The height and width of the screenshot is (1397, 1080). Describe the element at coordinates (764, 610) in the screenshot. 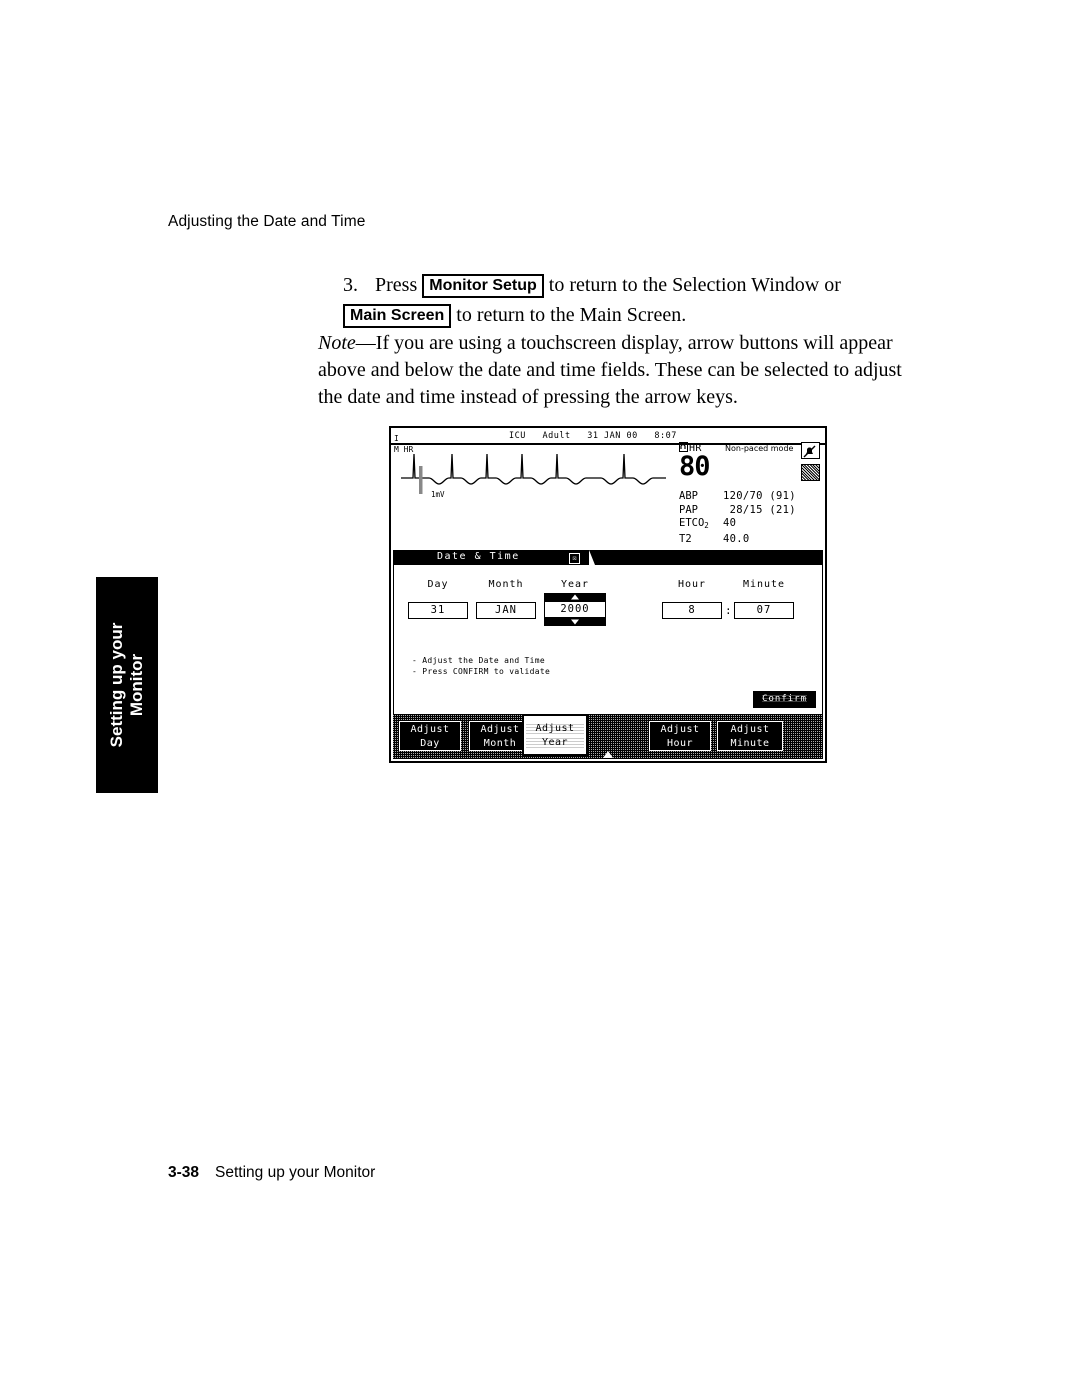

I see `field-minute-input: 07` at that location.